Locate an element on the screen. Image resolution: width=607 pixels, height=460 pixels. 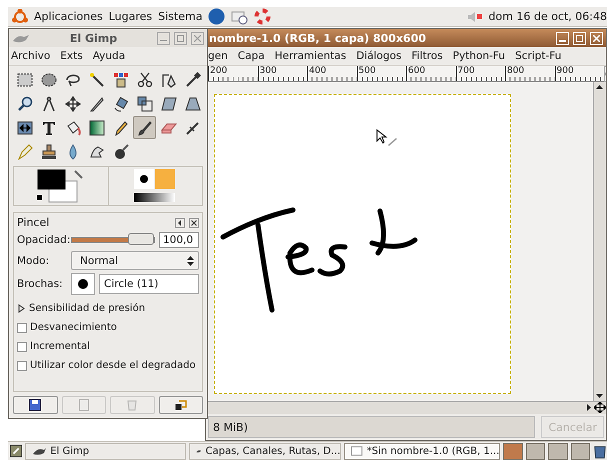
window-title: El Gimp is located at coordinates (94, 38).